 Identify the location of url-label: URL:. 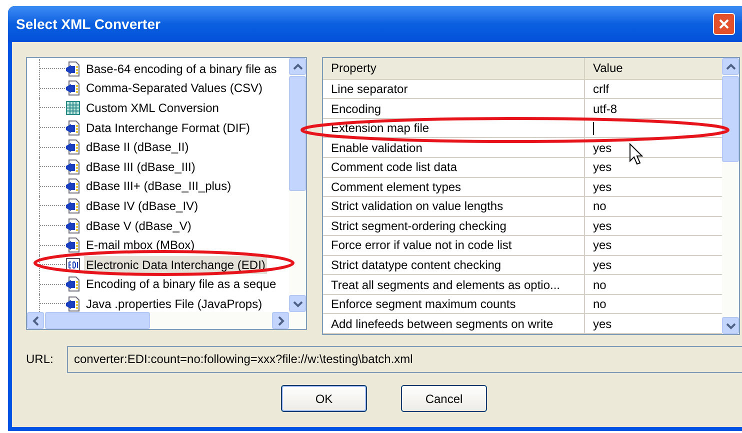
(40, 359).